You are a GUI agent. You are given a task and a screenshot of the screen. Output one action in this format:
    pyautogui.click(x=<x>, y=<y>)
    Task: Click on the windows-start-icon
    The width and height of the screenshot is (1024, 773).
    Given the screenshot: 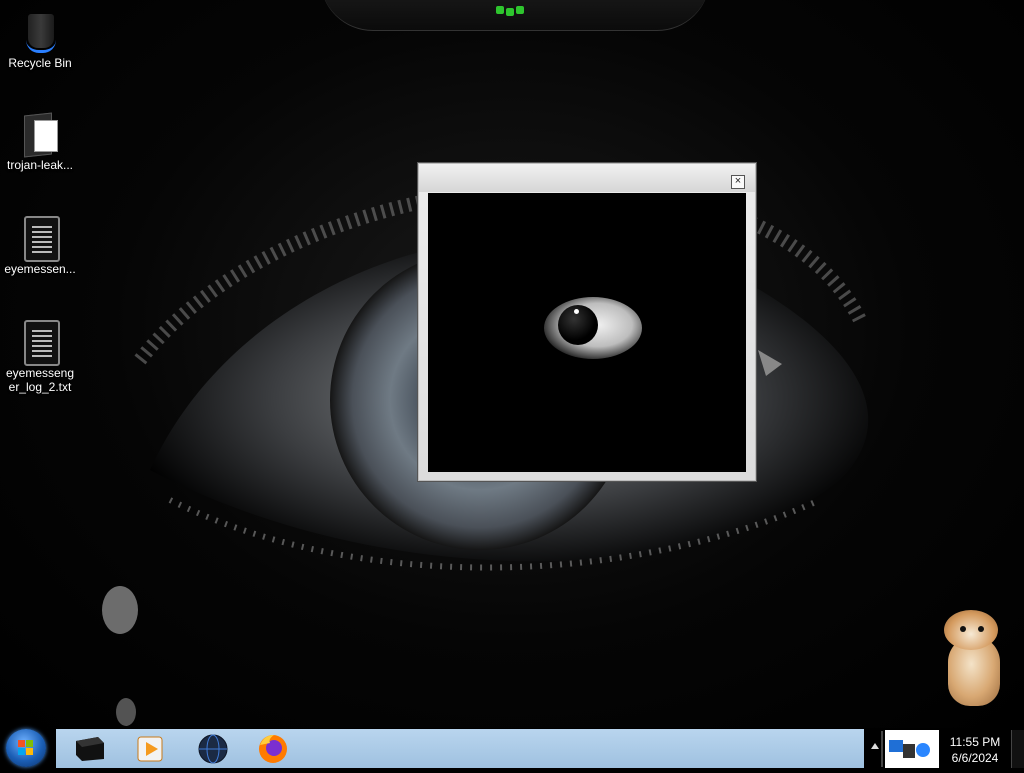 What is the action you would take?
    pyautogui.click(x=26, y=748)
    